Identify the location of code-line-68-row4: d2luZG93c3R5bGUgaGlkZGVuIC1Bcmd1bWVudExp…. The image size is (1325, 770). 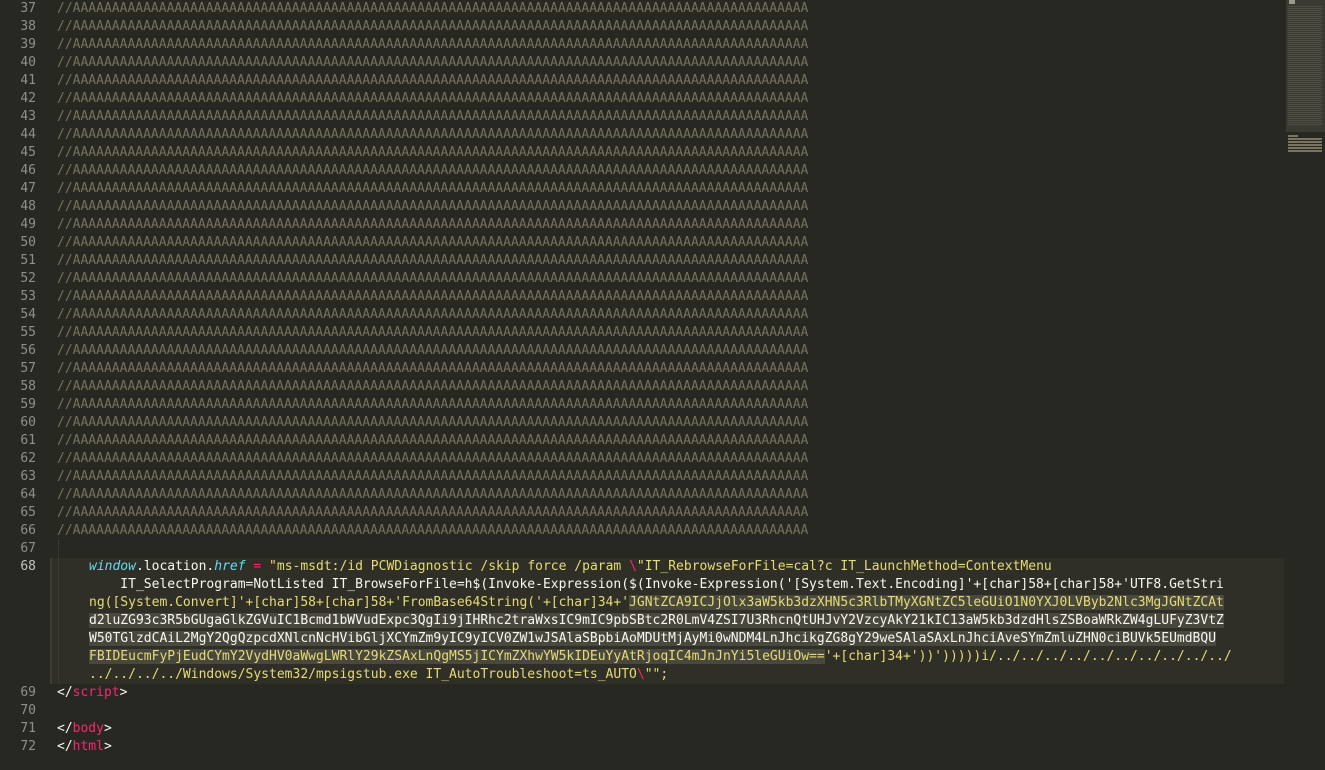
(656, 621).